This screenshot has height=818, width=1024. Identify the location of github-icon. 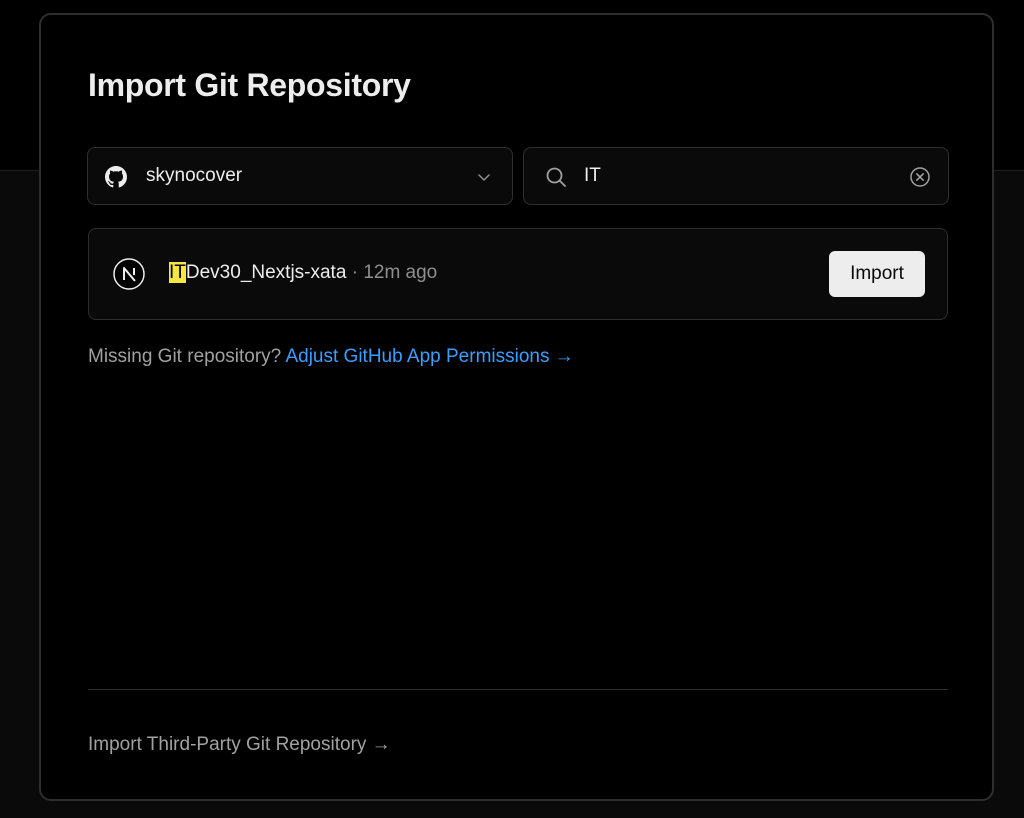
(116, 177).